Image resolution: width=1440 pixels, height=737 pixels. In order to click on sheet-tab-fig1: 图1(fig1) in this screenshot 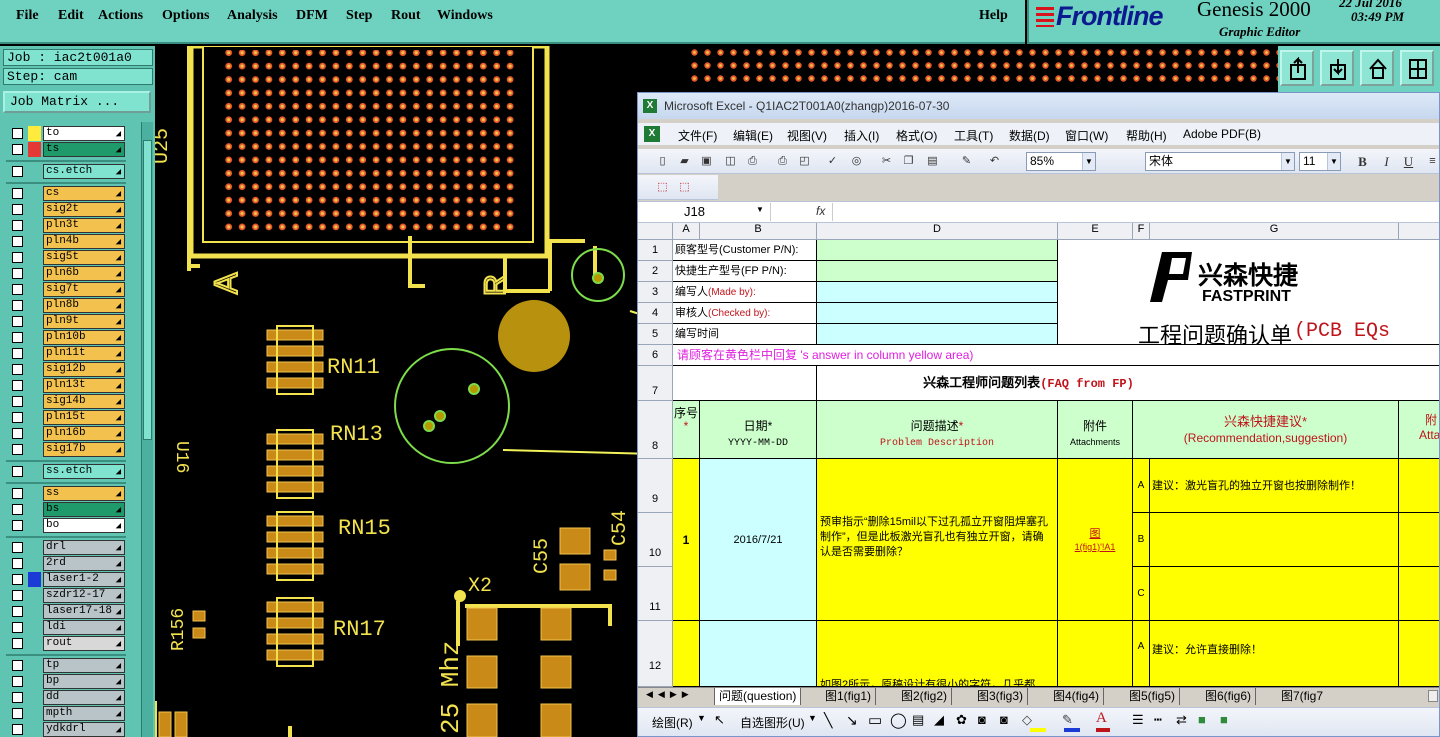, I will do `click(849, 696)`.